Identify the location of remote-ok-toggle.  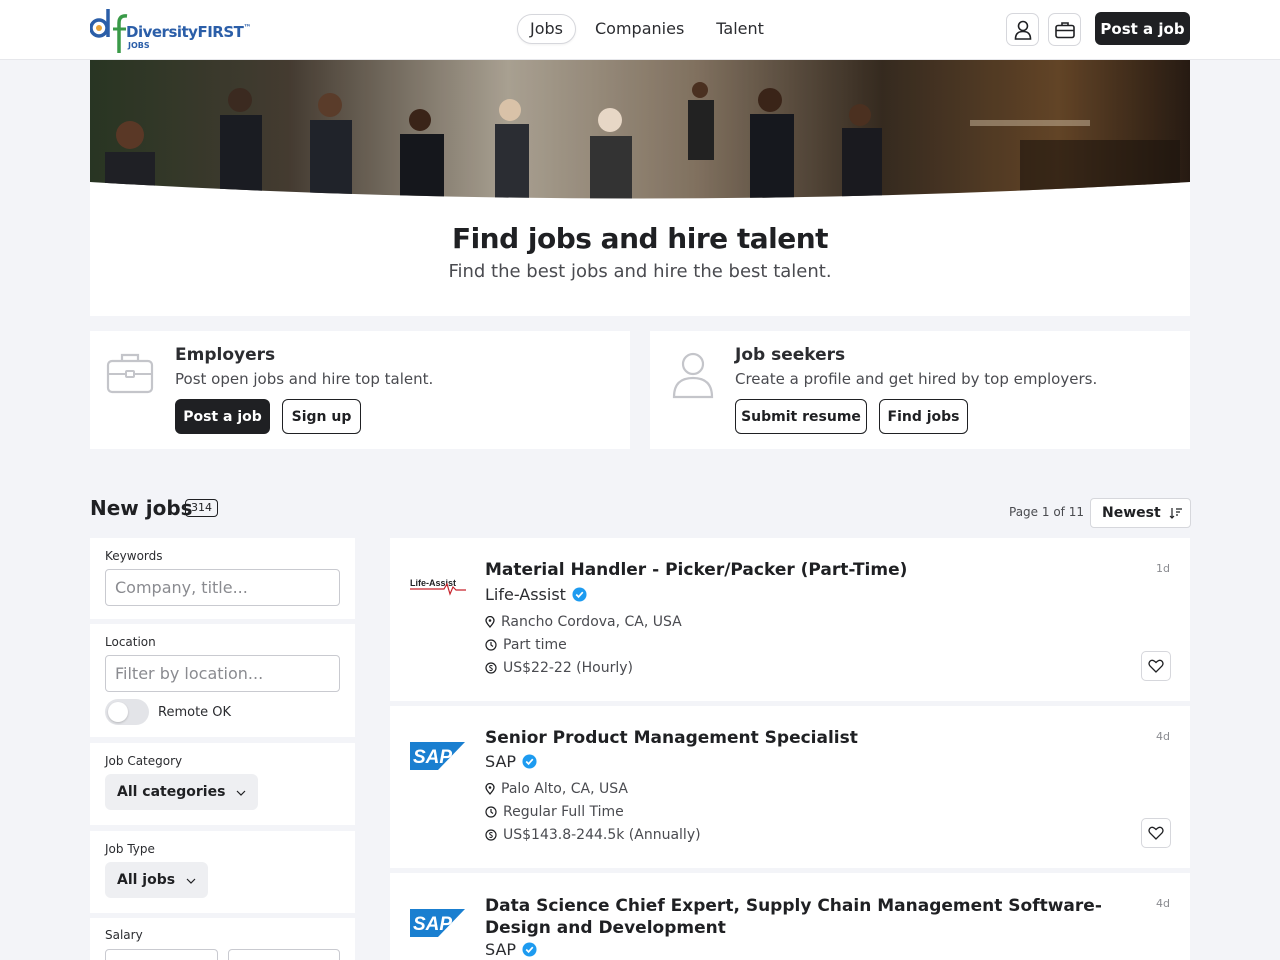
(127, 712).